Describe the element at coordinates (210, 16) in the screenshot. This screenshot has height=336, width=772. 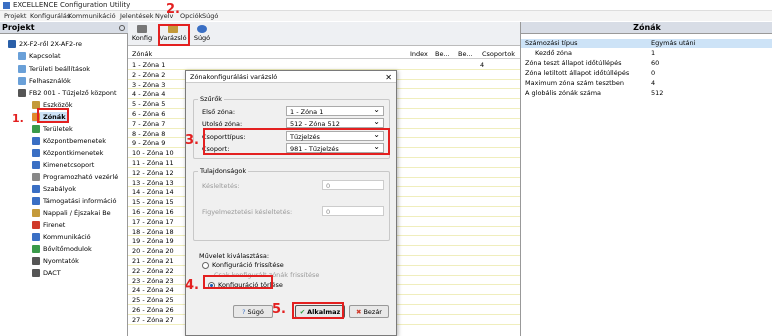
I see `menu-sugo: Súgó` at that location.